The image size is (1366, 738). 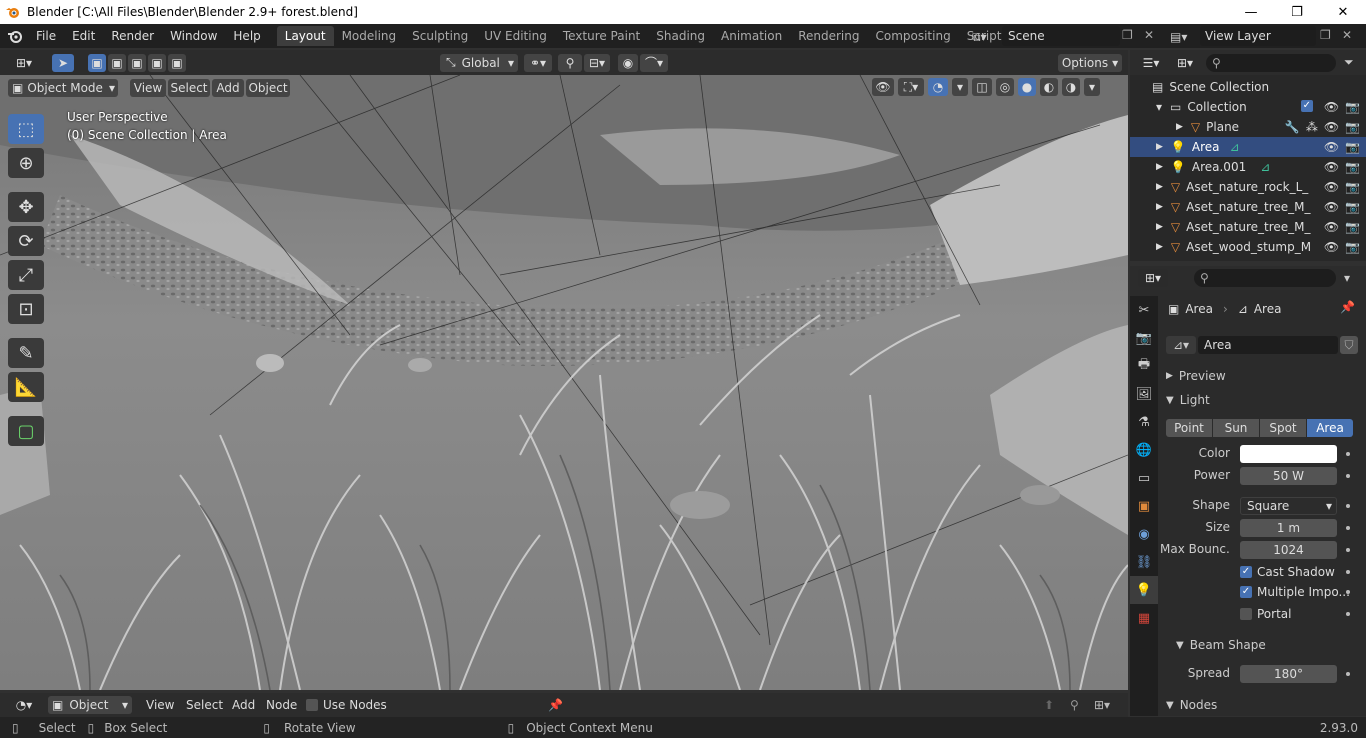 What do you see at coordinates (515, 36) in the screenshot?
I see `tab-uv-editing: UV Editing` at bounding box center [515, 36].